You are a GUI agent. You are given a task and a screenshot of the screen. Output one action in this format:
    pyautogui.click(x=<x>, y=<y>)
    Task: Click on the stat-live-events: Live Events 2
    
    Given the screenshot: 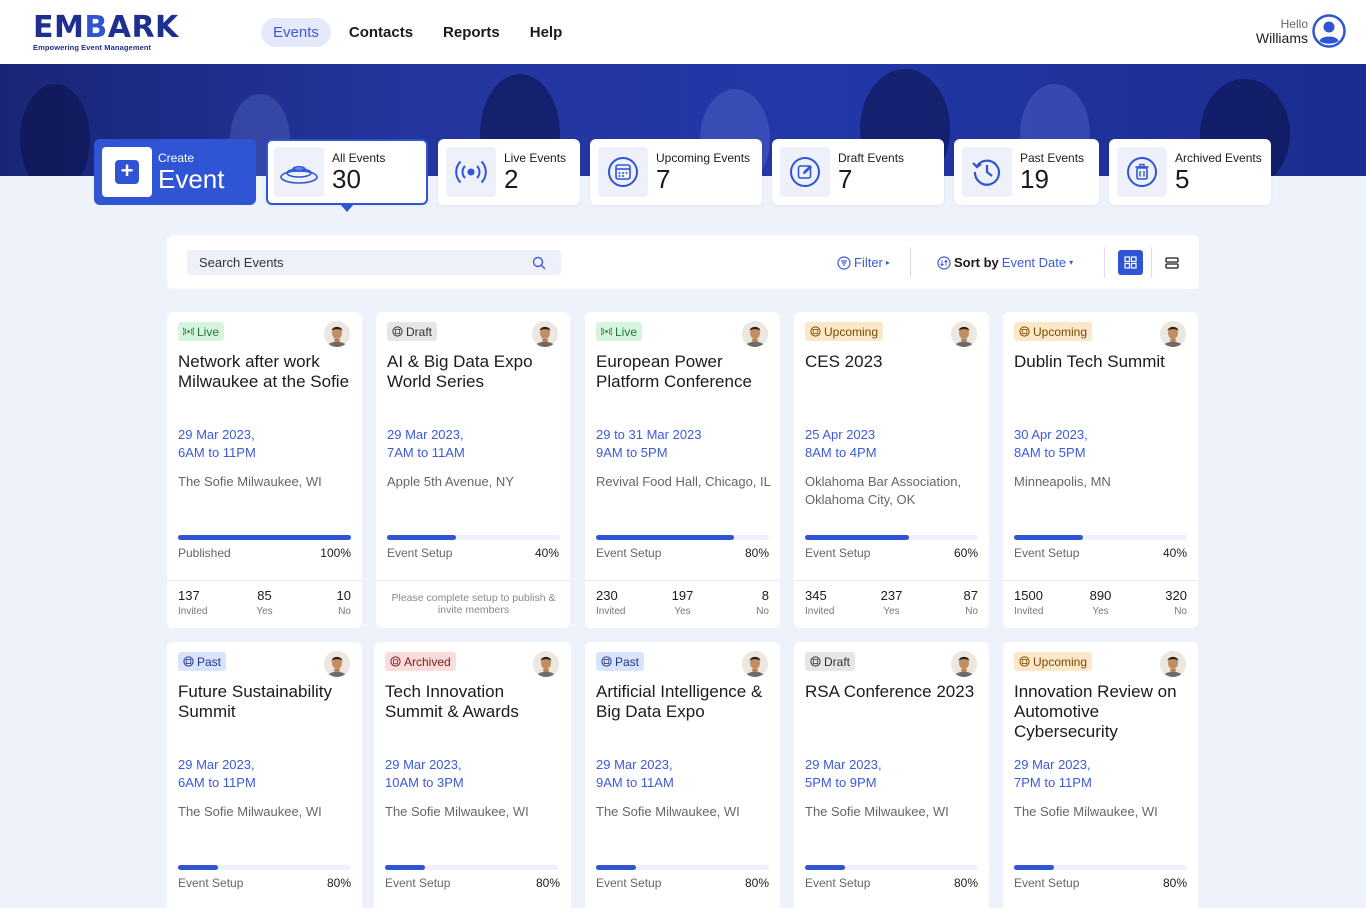 What is the action you would take?
    pyautogui.click(x=509, y=172)
    